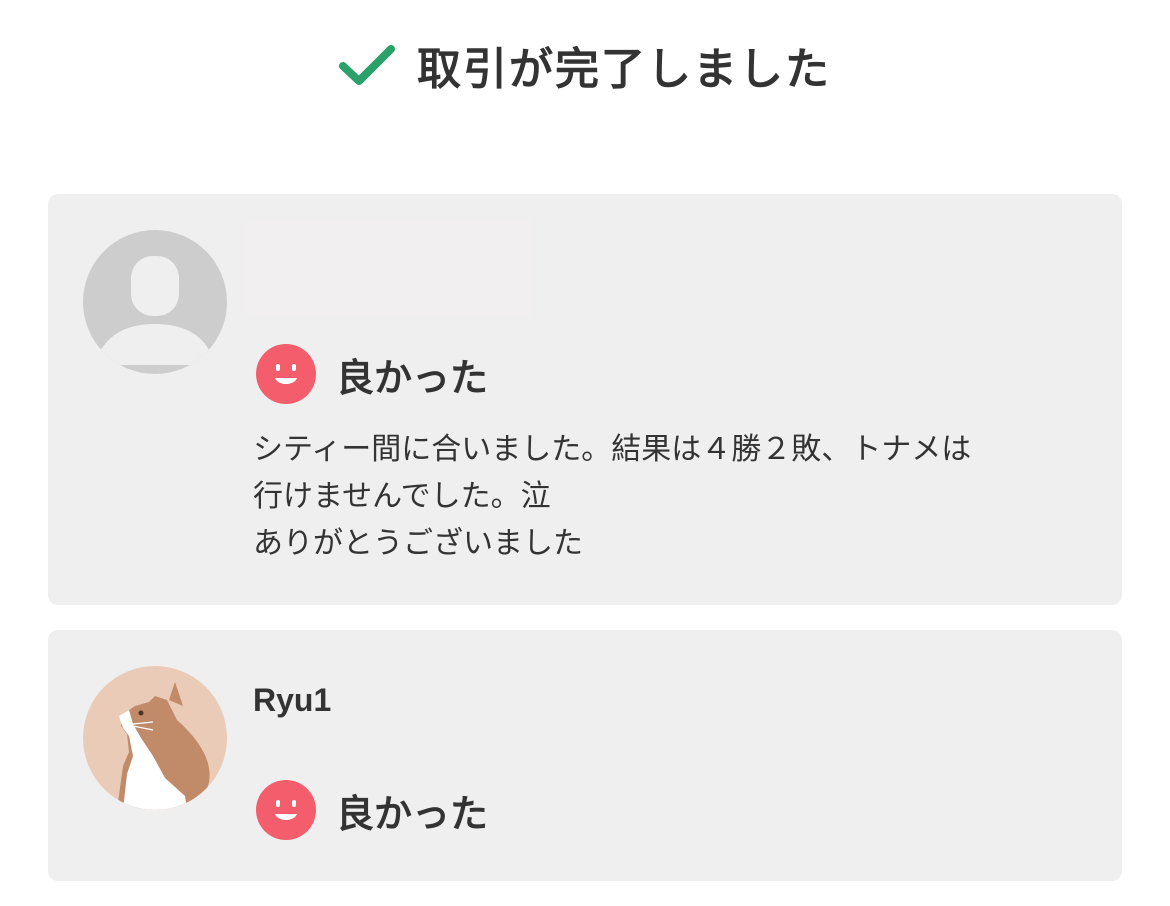 The width and height of the screenshot is (1170, 906). What do you see at coordinates (612, 449) in the screenshot?
I see `comment-line: シティー間に合いました。結果は４勝２敗、トナメは` at bounding box center [612, 449].